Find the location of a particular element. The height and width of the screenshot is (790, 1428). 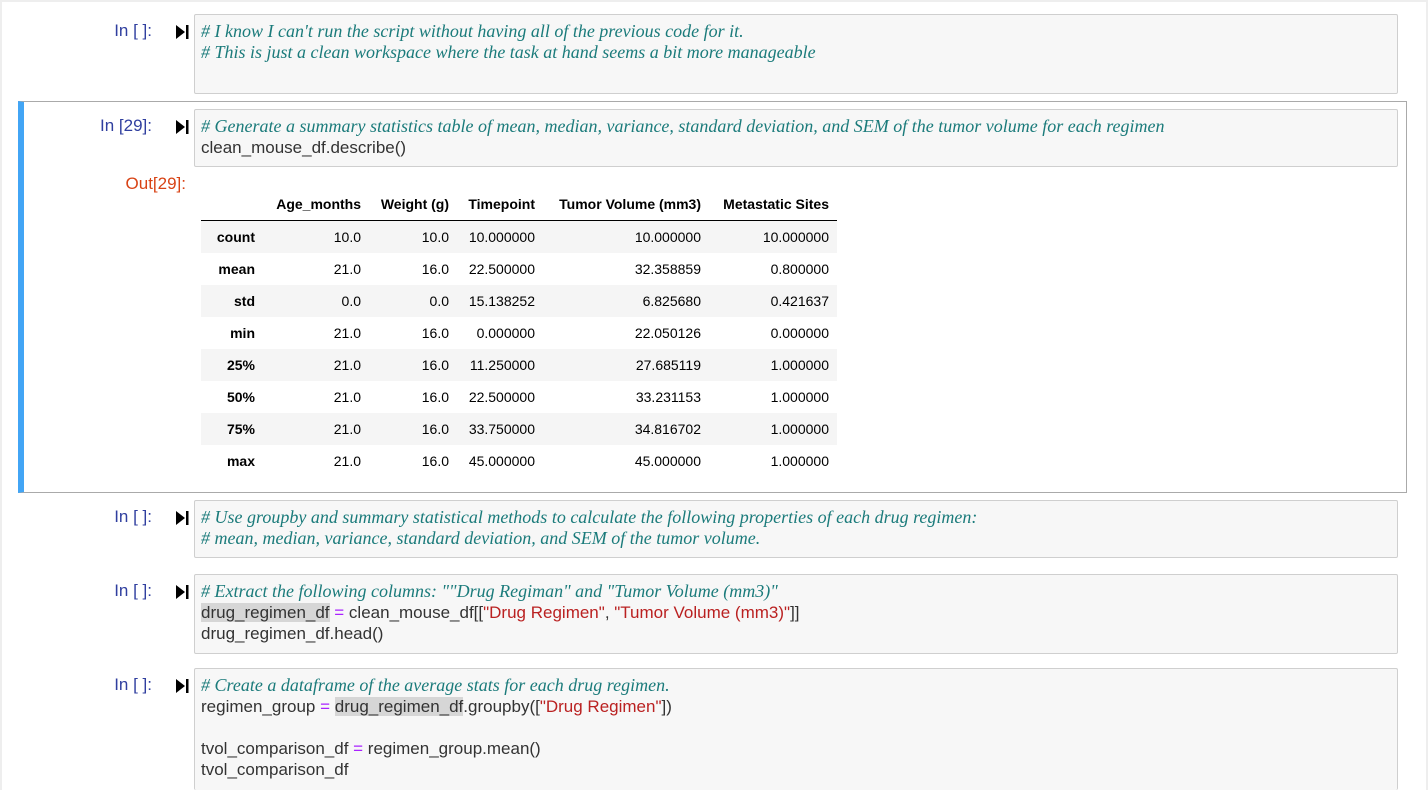

code-line: tvol_comparison_df is located at coordinates (796, 769).